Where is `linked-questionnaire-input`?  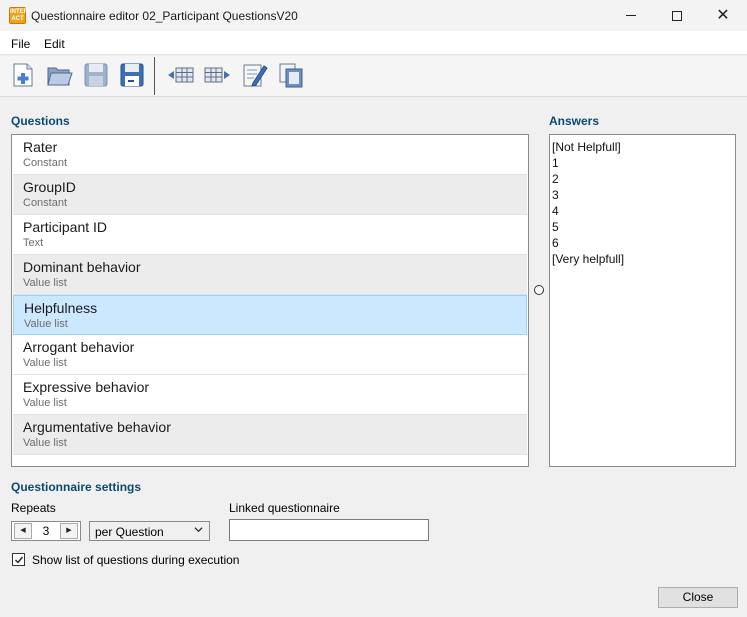
linked-questionnaire-input is located at coordinates (329, 530).